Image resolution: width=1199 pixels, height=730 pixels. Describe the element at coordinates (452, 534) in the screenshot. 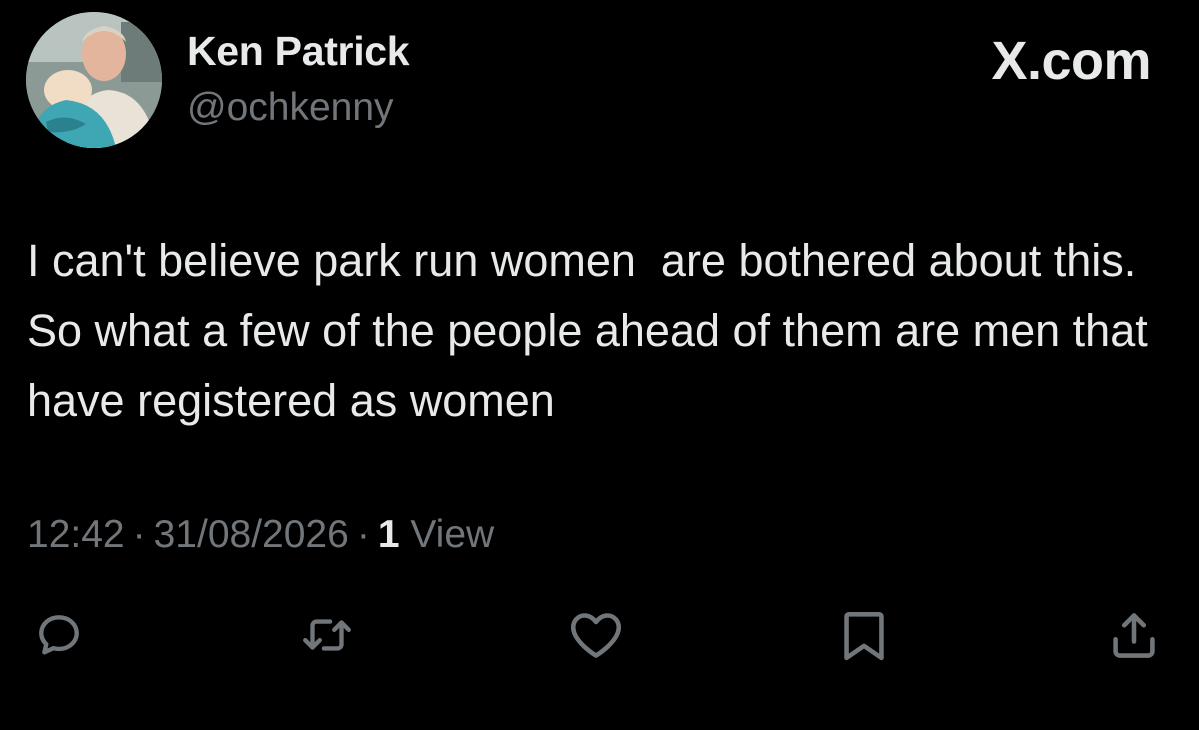

I see `views-label: View` at that location.